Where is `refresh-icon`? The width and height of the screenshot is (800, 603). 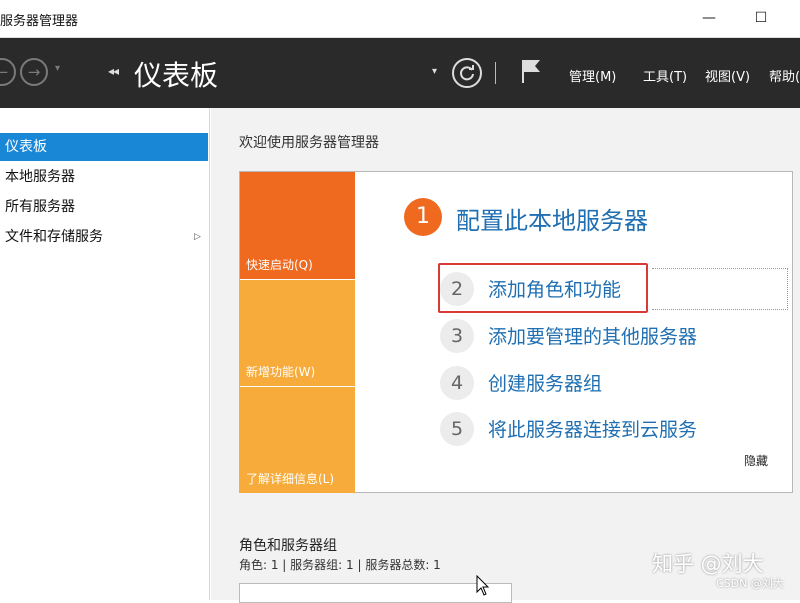 refresh-icon is located at coordinates (467, 73).